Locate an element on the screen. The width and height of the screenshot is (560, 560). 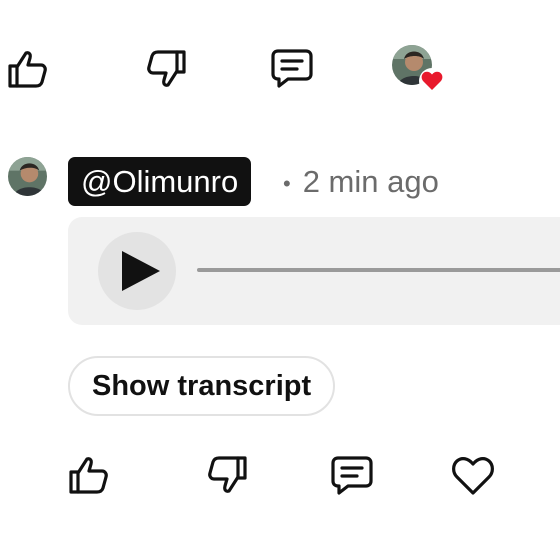
play-icon is located at coordinates (141, 271).